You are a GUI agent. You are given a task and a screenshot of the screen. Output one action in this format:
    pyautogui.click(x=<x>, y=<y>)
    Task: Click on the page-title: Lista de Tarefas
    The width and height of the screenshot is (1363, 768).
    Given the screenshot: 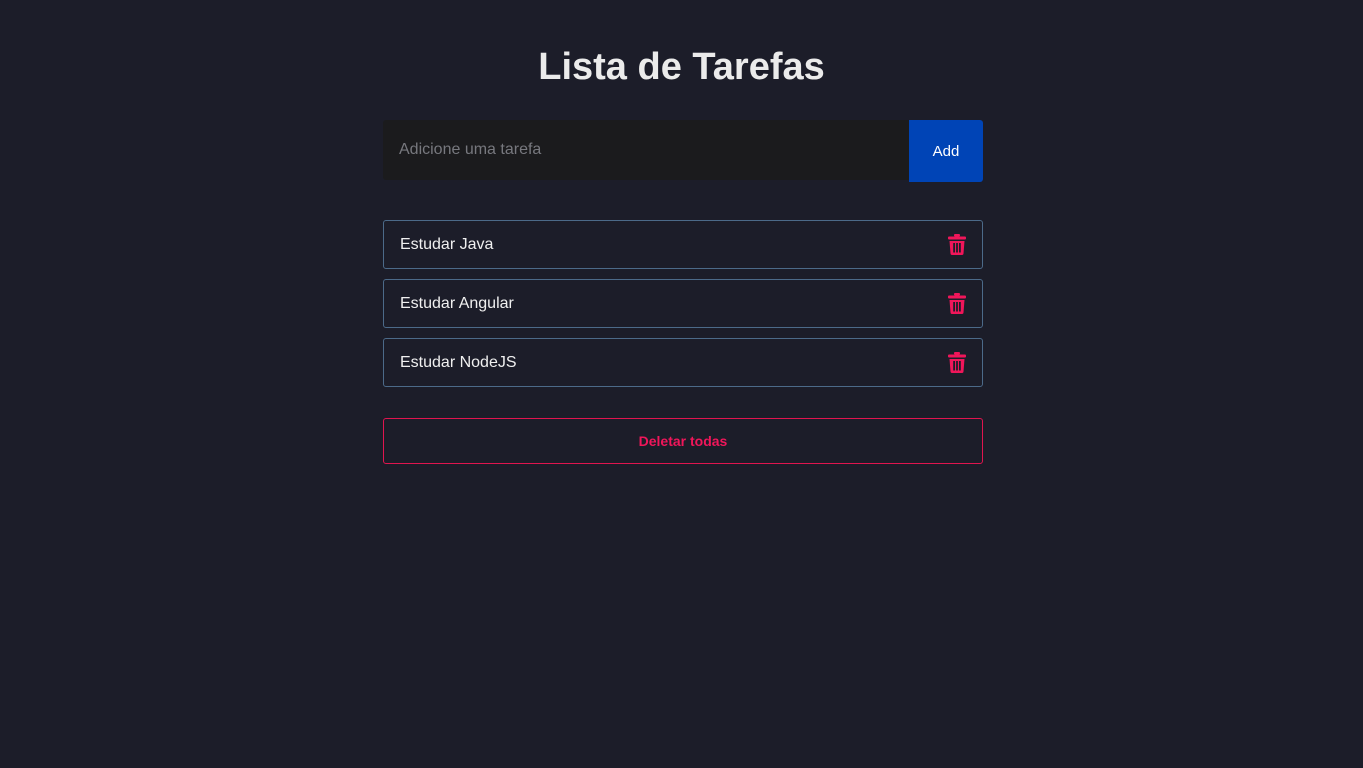 What is the action you would take?
    pyautogui.click(x=681, y=67)
    